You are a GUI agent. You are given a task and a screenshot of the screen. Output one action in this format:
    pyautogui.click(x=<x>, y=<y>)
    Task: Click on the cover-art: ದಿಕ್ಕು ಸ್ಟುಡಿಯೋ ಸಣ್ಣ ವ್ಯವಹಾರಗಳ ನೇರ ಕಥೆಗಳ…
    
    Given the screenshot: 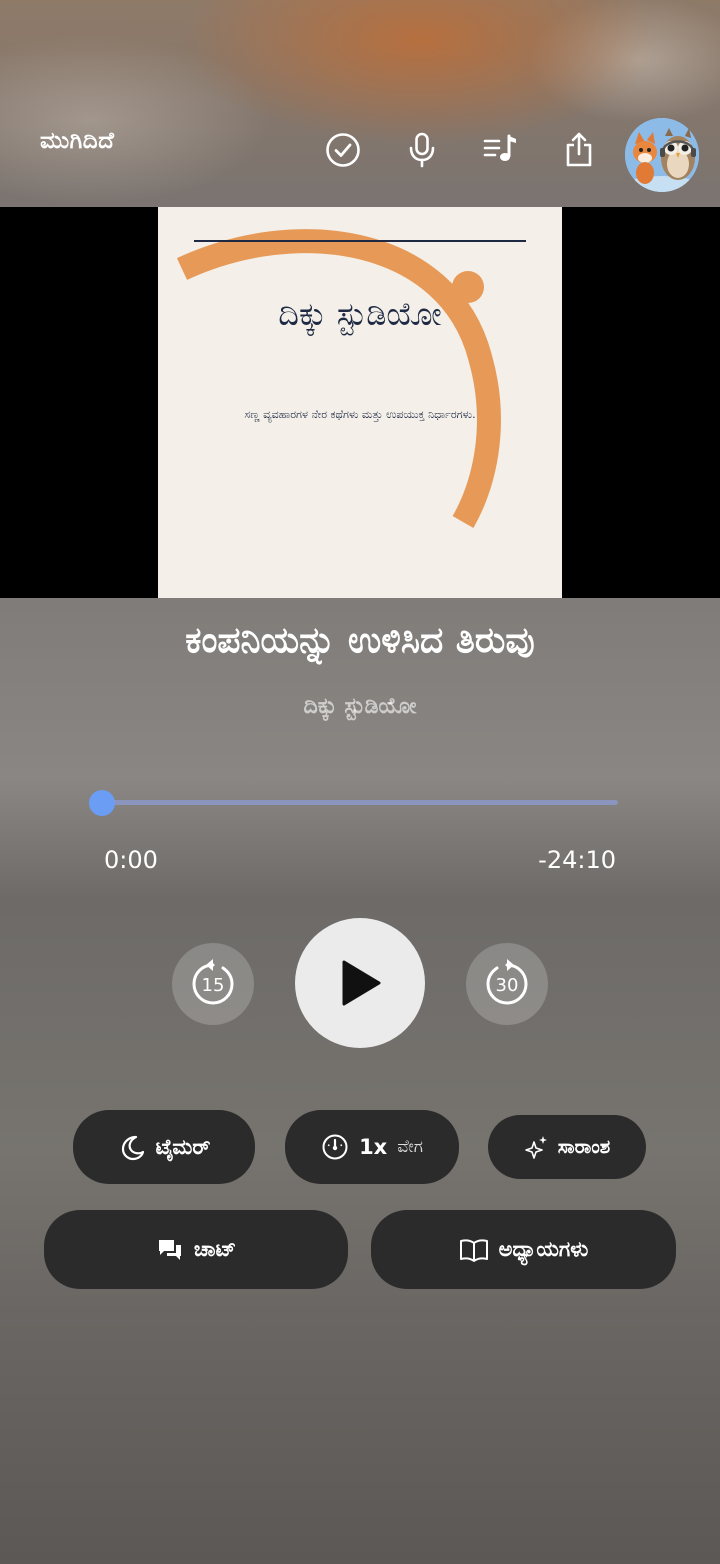 What is the action you would take?
    pyautogui.click(x=360, y=402)
    